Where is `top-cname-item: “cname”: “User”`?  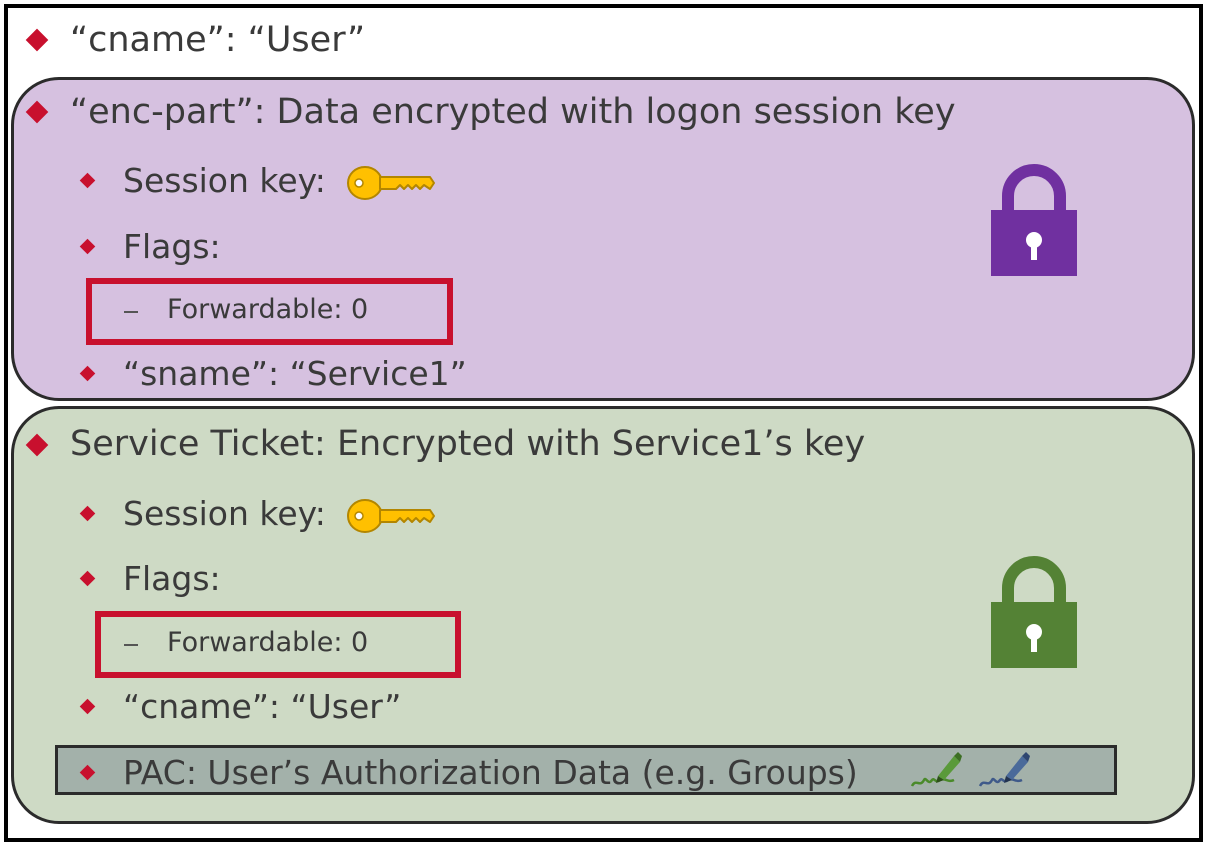
top-cname-item: “cname”: “User” is located at coordinates (218, 40).